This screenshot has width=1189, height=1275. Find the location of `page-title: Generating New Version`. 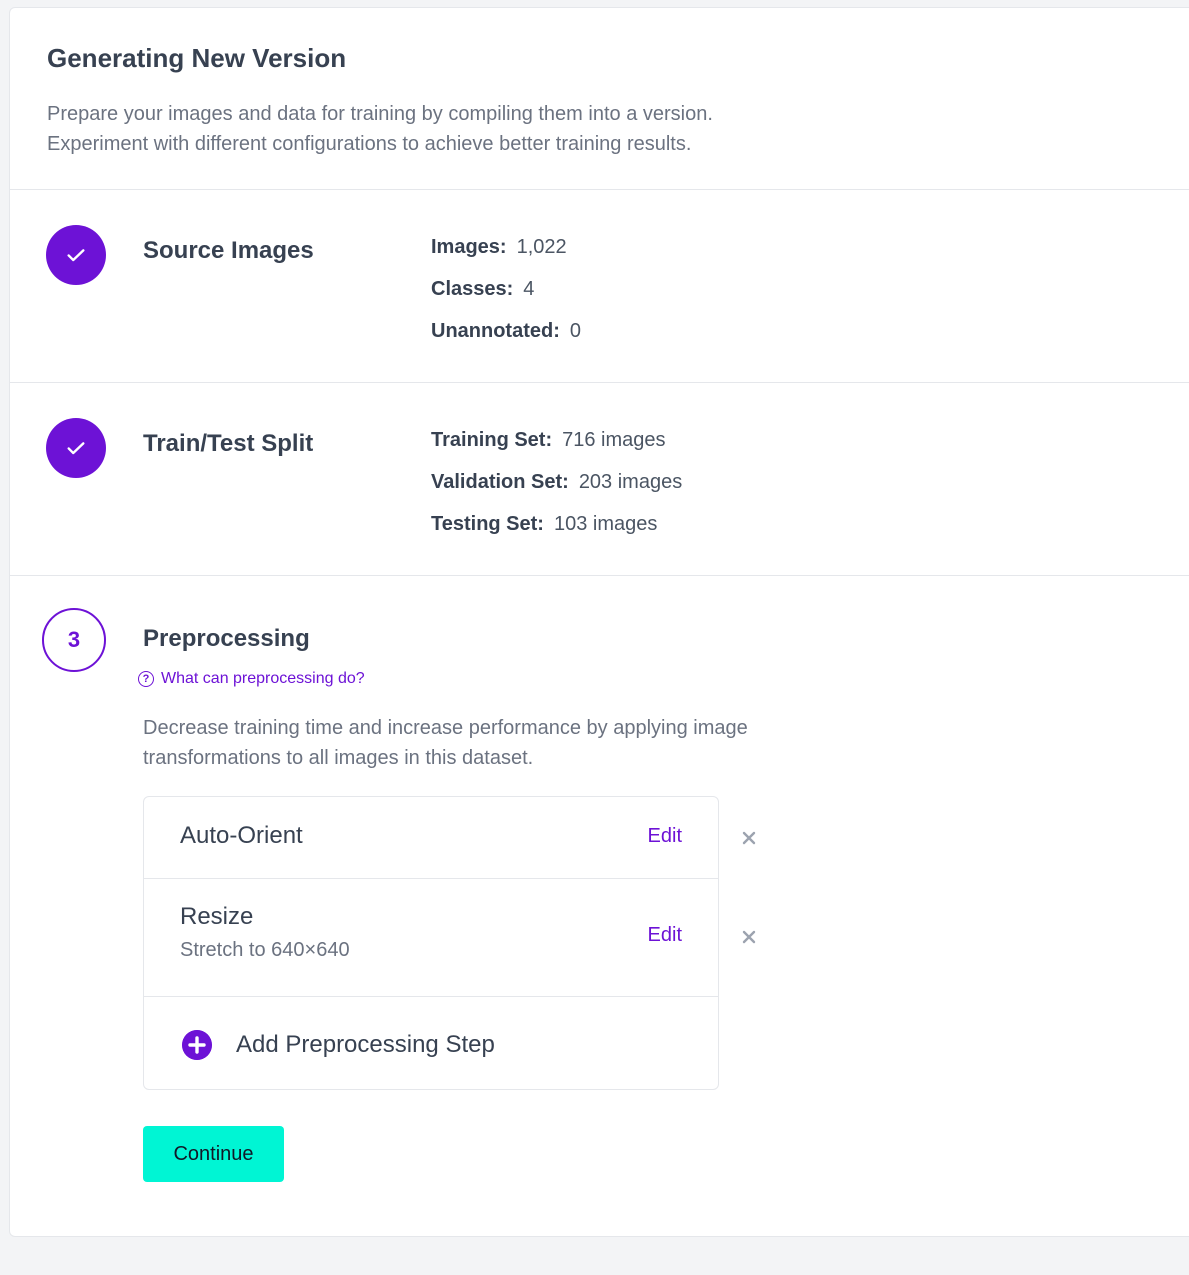

page-title: Generating New Version is located at coordinates (197, 58).